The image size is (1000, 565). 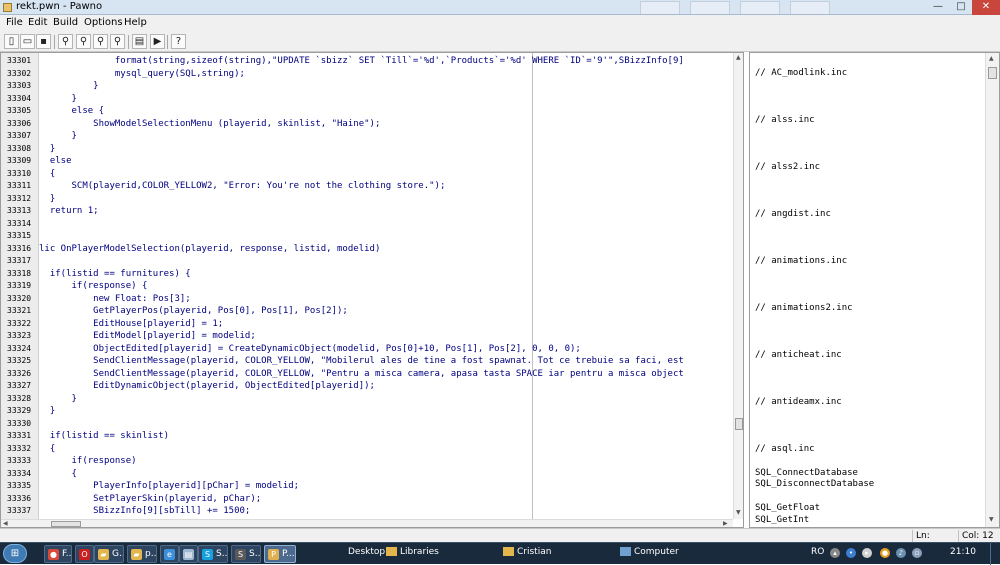 I want to click on tray-language: RO, so click(x=817, y=552).